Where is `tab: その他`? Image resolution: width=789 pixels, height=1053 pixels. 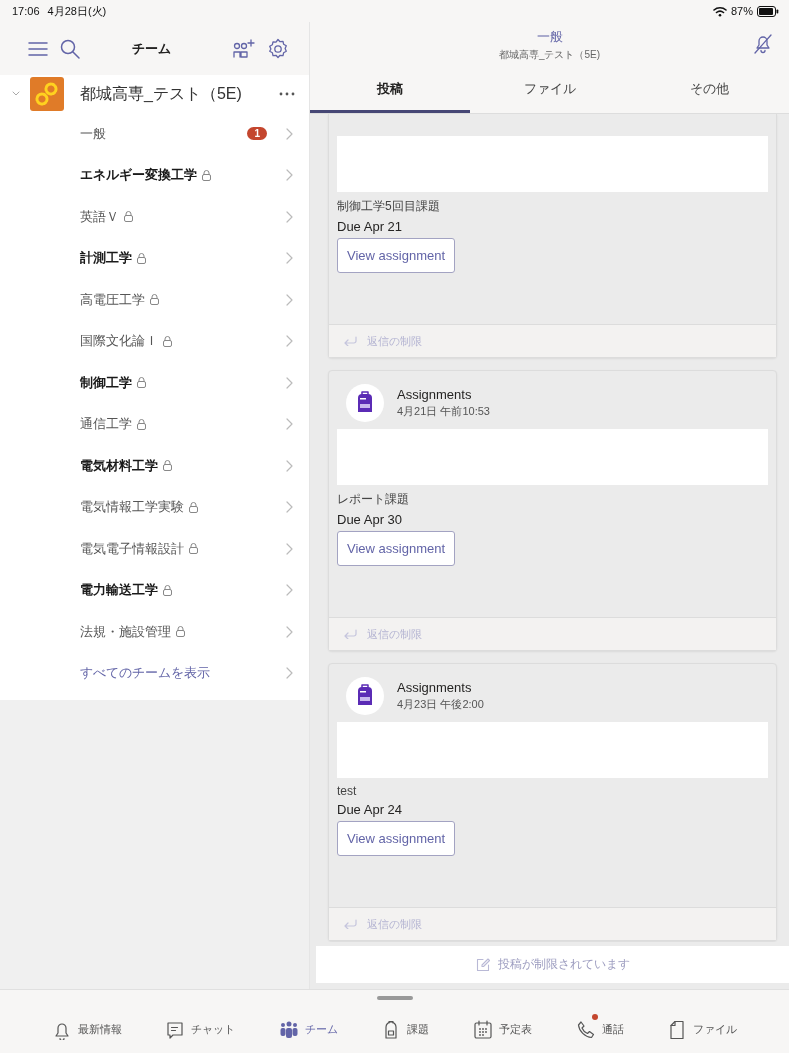
tab: その他 is located at coordinates (709, 90).